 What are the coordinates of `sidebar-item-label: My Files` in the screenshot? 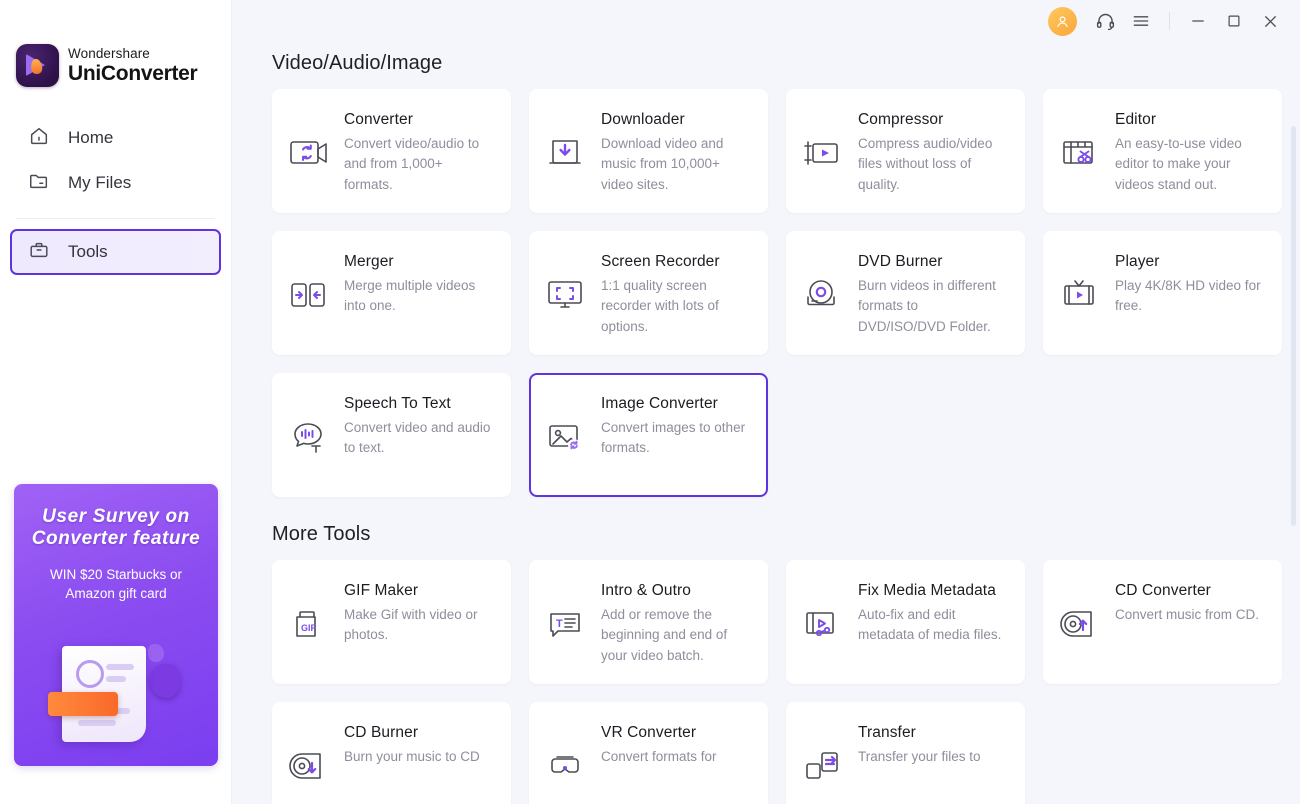 It's located at (100, 182).